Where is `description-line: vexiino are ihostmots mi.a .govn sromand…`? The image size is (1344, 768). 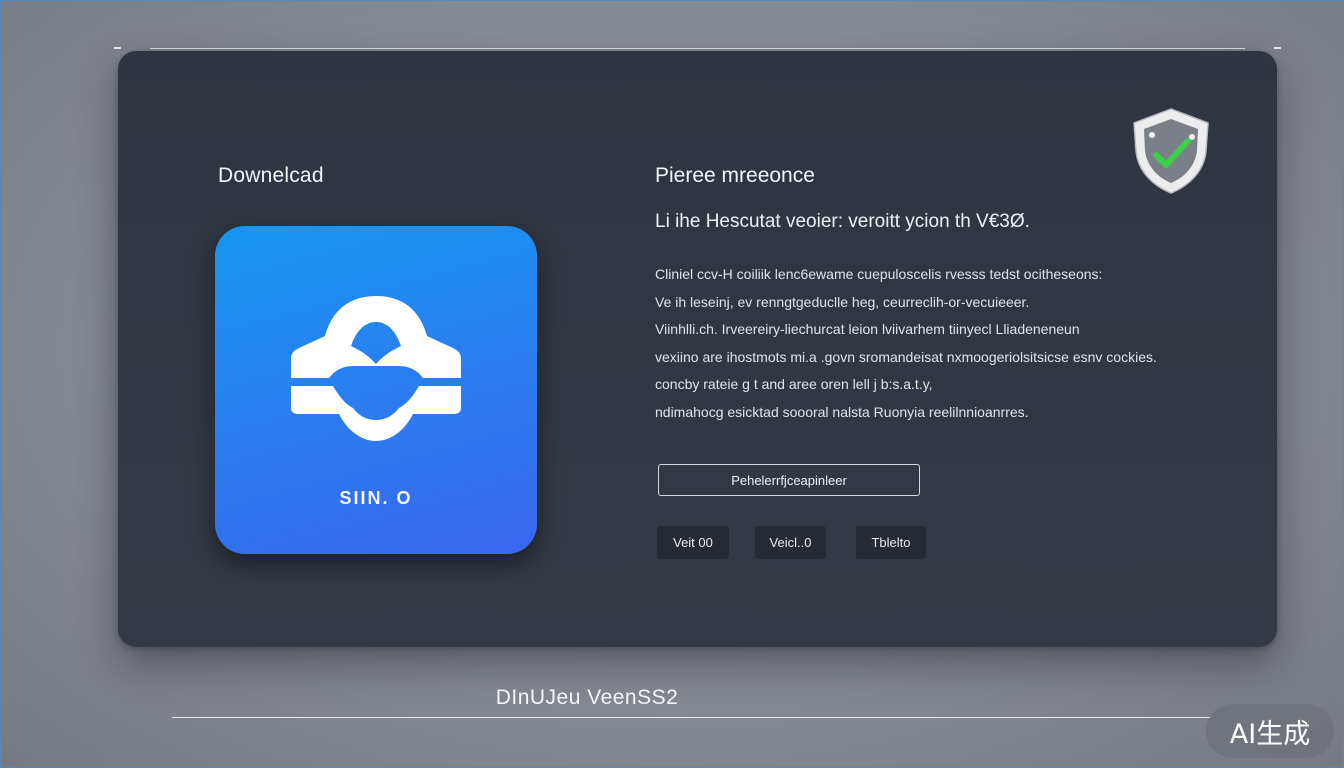
description-line: vexiino are ihostmots mi.a .govn sromand… is located at coordinates (906, 356).